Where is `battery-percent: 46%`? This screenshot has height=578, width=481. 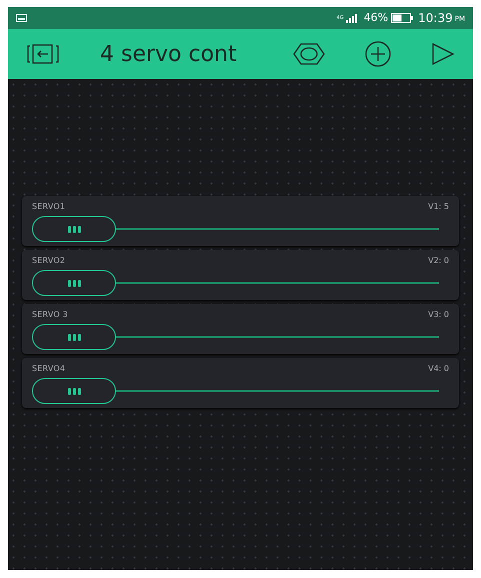
battery-percent: 46% is located at coordinates (376, 18).